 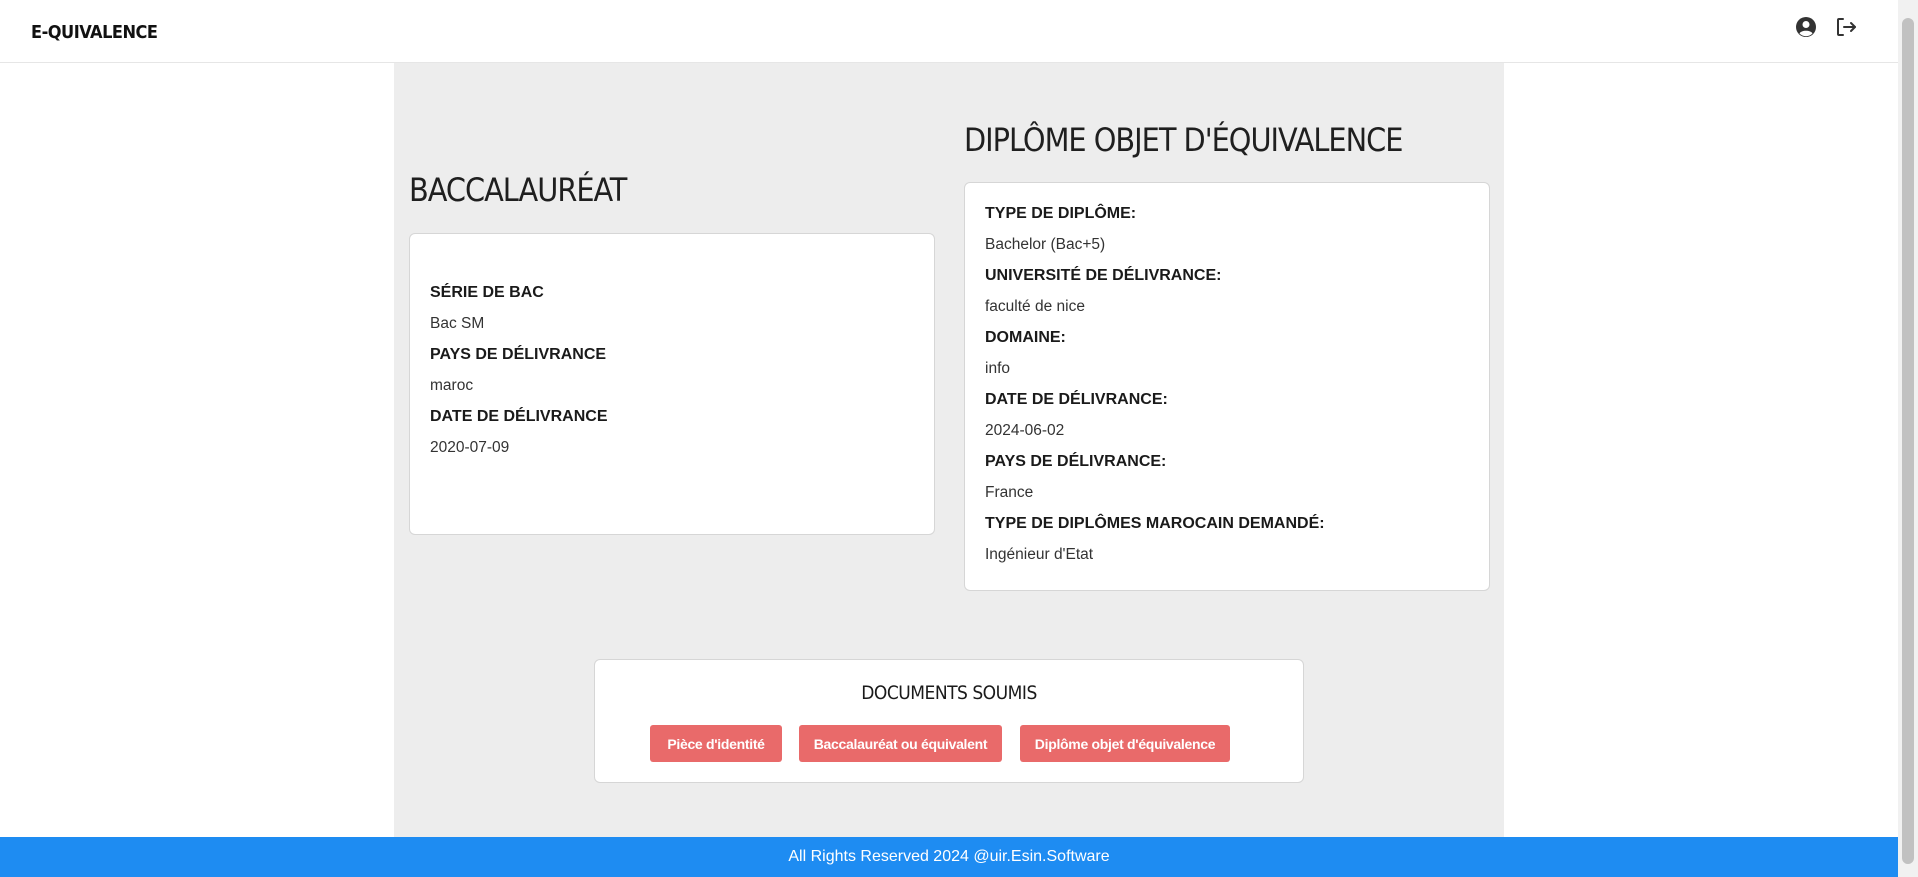 What do you see at coordinates (1035, 306) in the screenshot?
I see `diplome-field-value-universite: faculté de nice` at bounding box center [1035, 306].